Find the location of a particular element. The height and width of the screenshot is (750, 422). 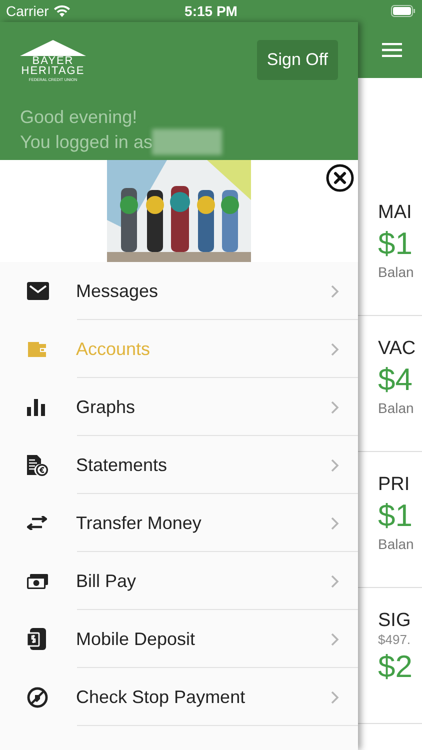

menu-item: Messages is located at coordinates (179, 291).